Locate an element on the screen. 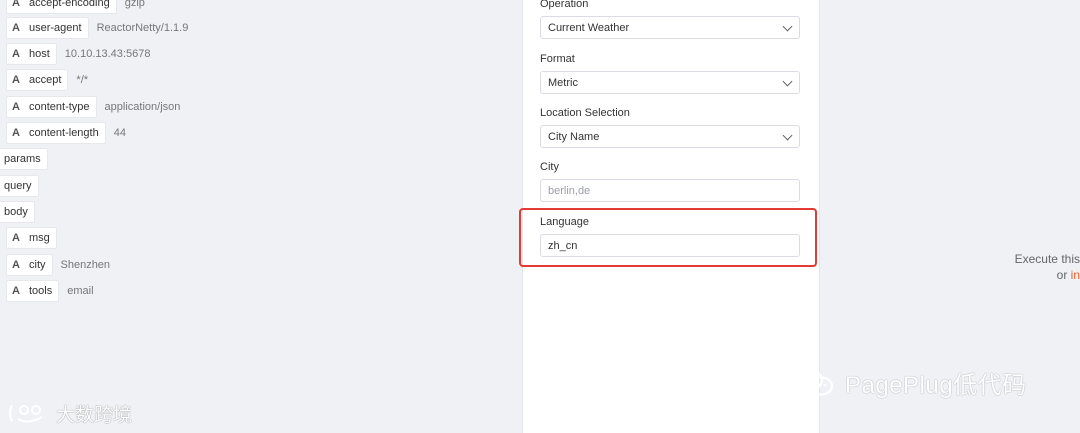  field-chip: A city is located at coordinates (29, 265).